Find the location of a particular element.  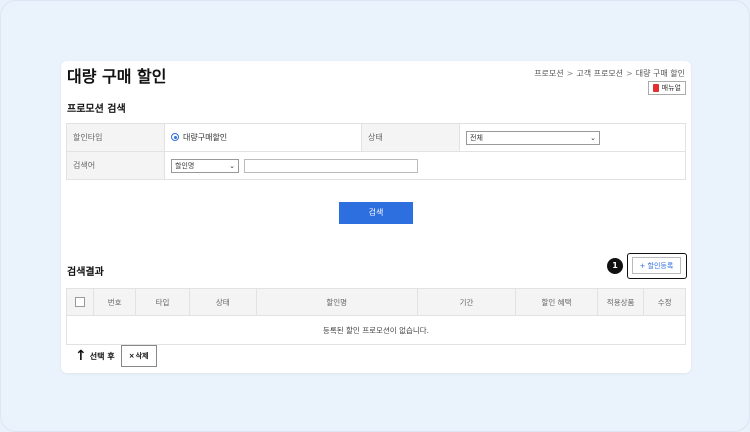

status-select: 전체 ⌄ is located at coordinates (533, 137).